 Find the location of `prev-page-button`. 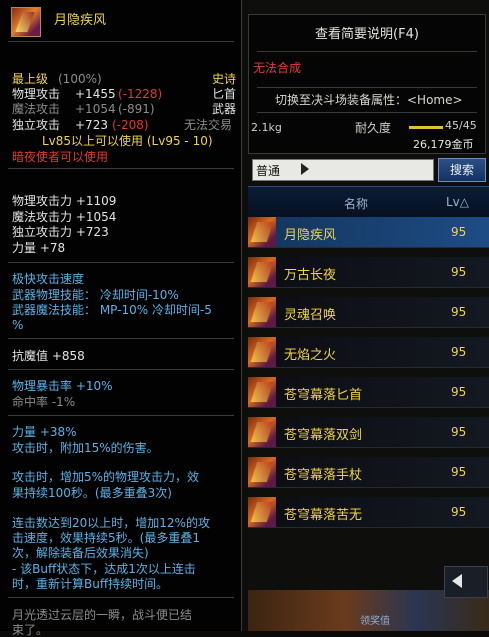

prev-page-button is located at coordinates (466, 582).